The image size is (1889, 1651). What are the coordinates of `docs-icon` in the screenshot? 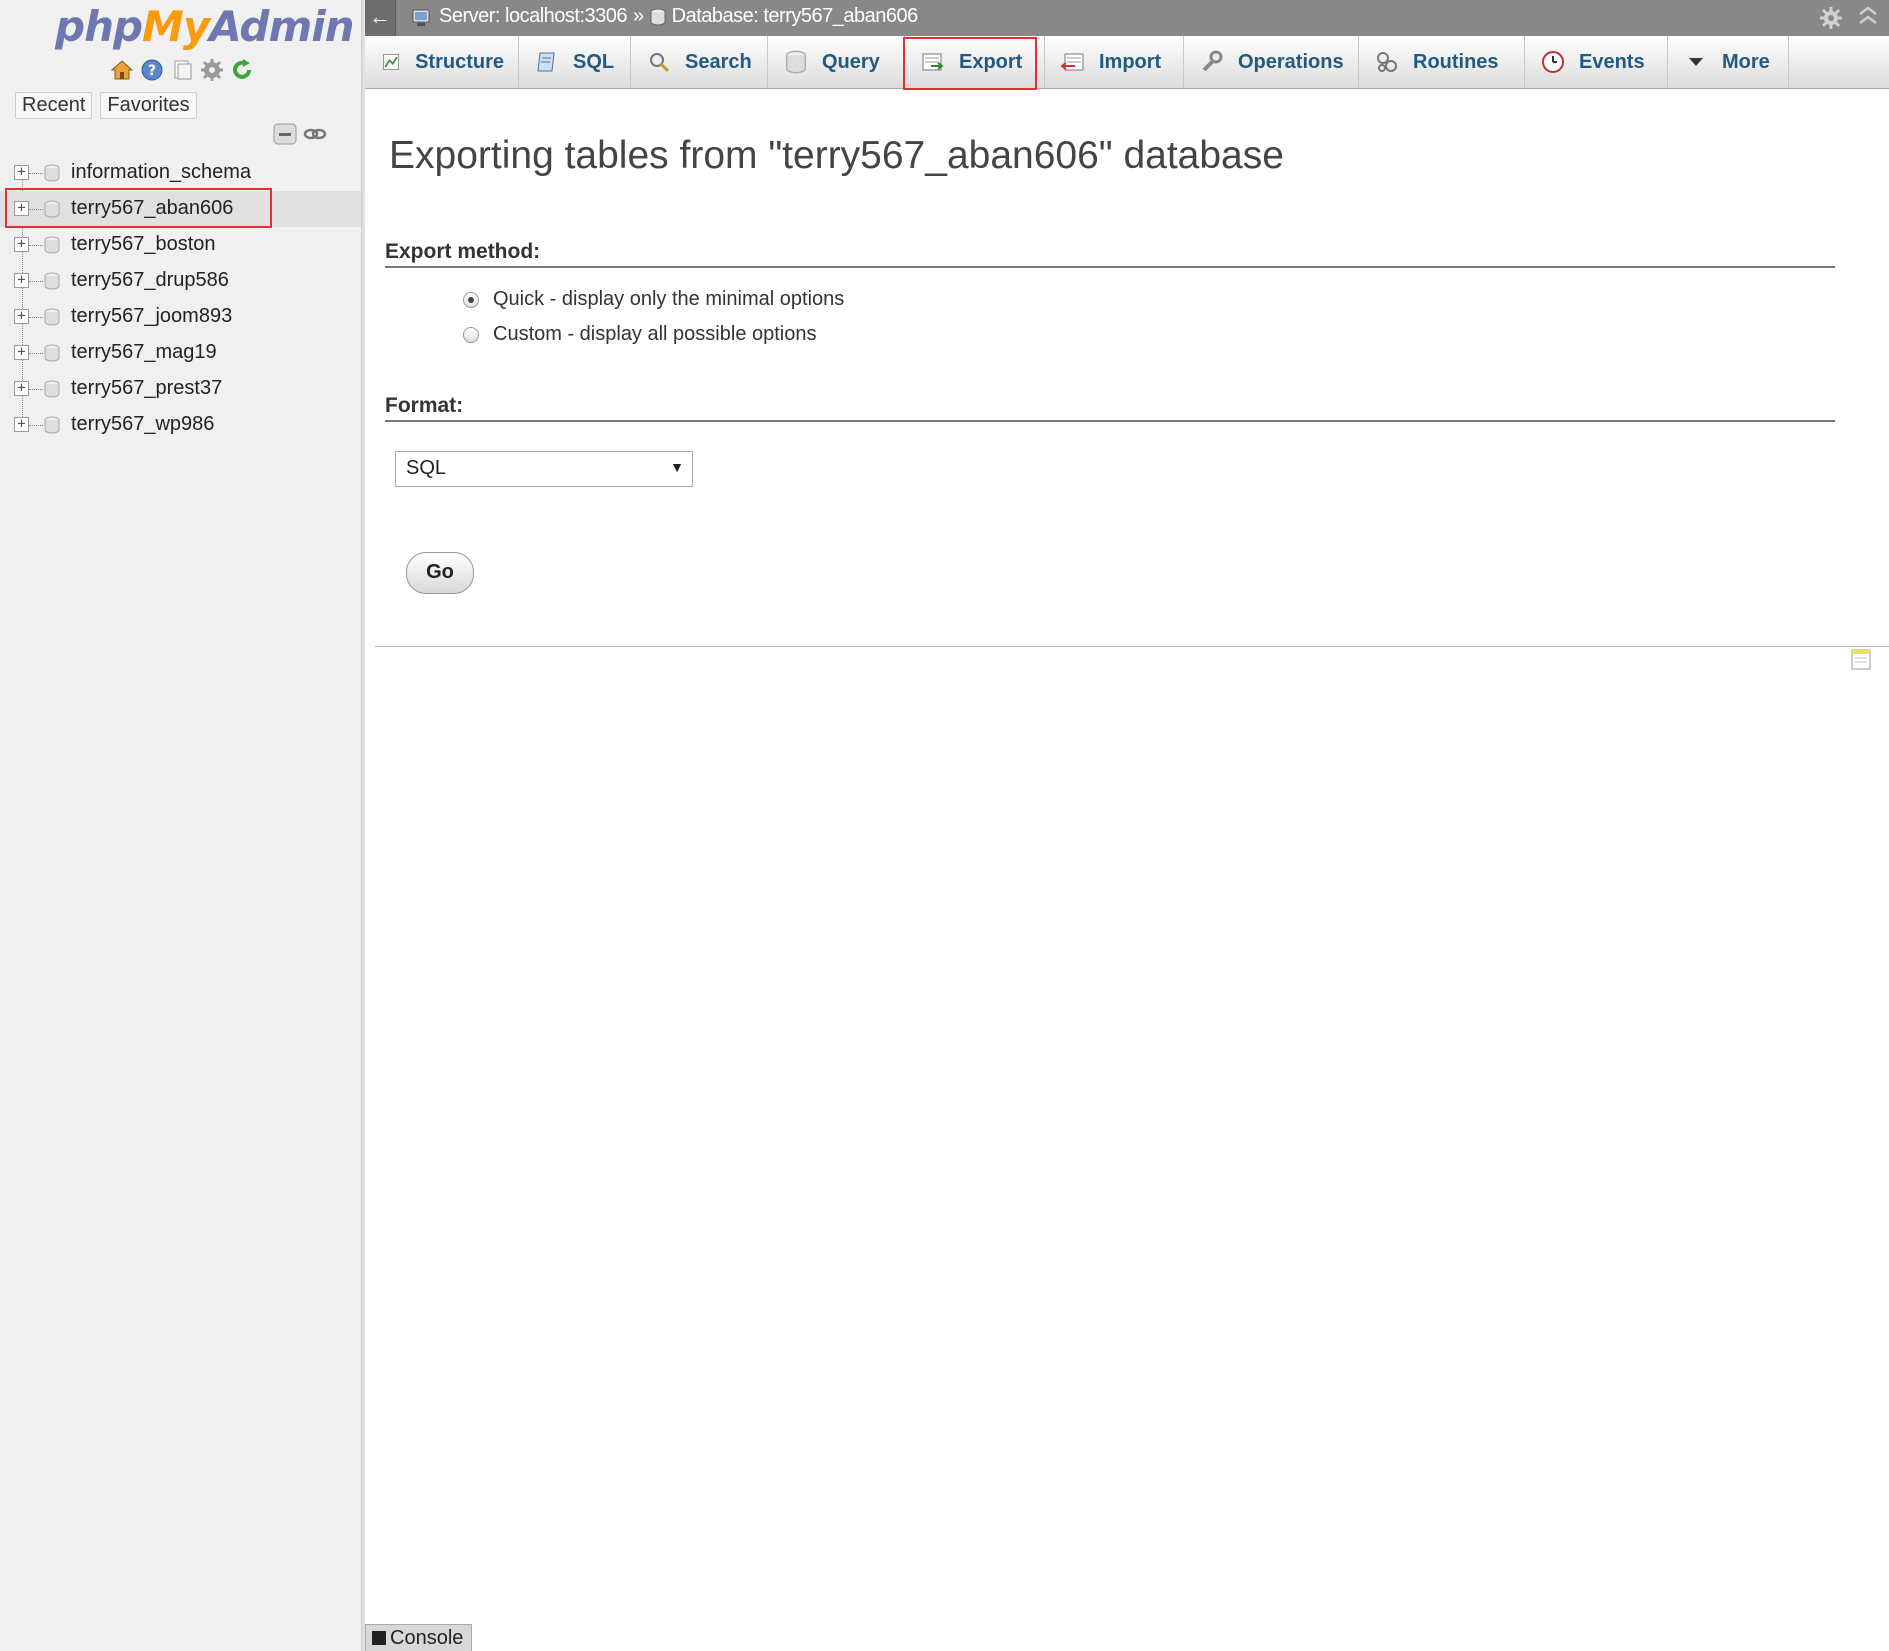 It's located at (182, 70).